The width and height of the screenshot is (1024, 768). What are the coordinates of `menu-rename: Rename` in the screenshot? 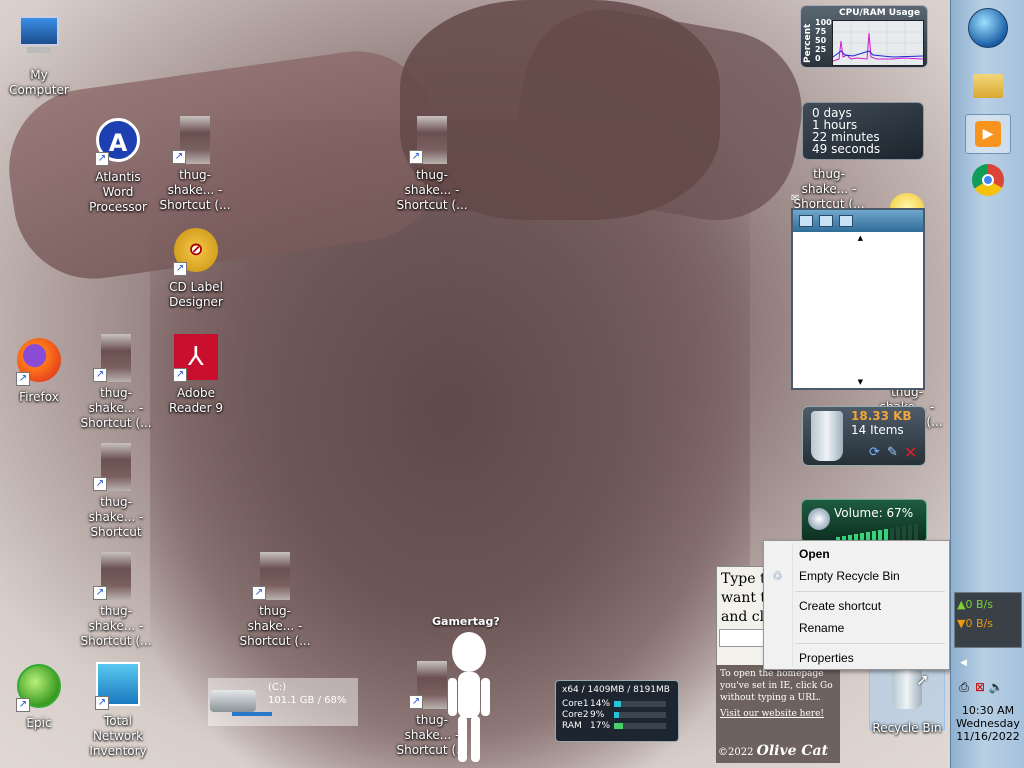 It's located at (856, 628).